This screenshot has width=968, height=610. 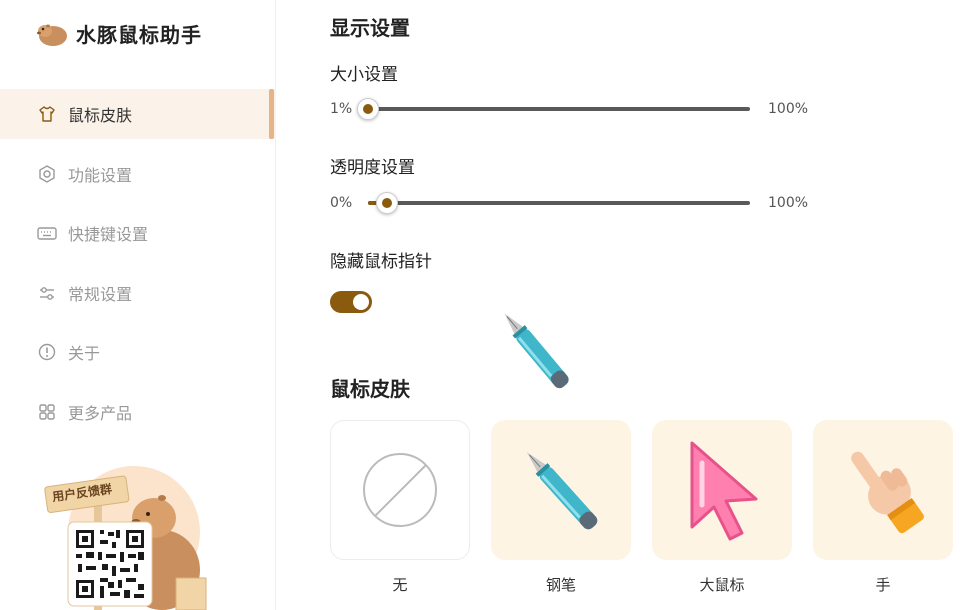 I want to click on sidebar-item-label: 常规设置, so click(x=100, y=294).